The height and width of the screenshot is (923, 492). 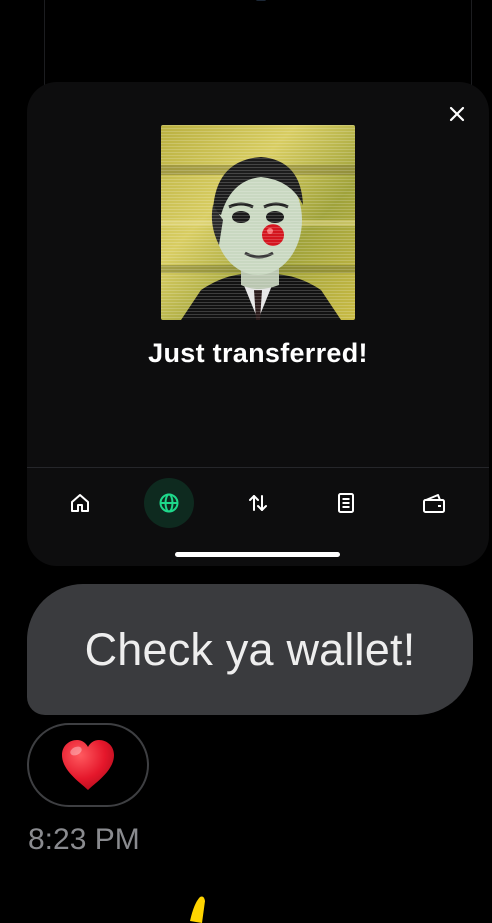 I want to click on globe-icon, so click(x=169, y=503).